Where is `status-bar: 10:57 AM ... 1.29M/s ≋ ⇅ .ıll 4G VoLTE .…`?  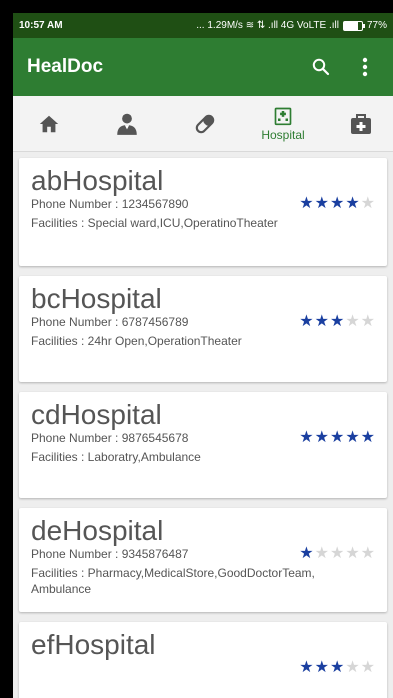 status-bar: 10:57 AM ... 1.29M/s ≋ ⇅ .ıll 4G VoLTE .… is located at coordinates (203, 25).